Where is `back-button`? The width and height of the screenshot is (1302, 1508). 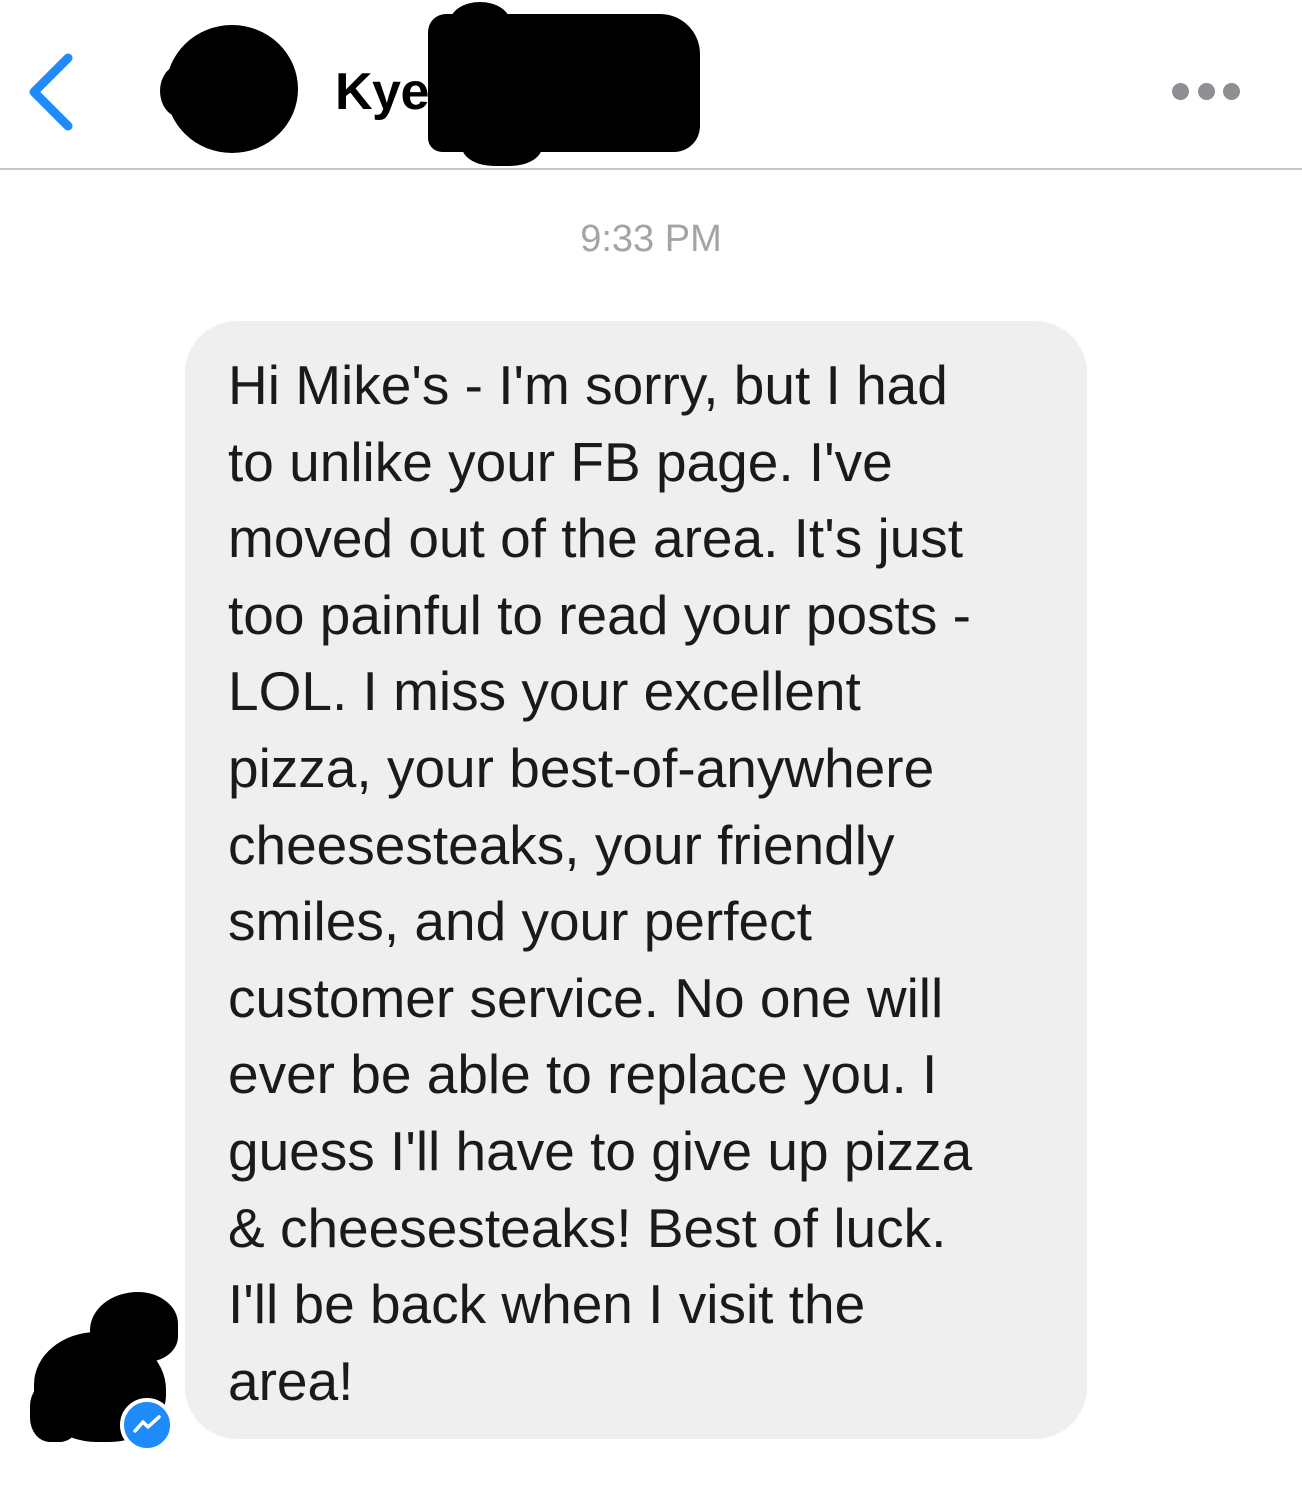
back-button is located at coordinates (52, 92).